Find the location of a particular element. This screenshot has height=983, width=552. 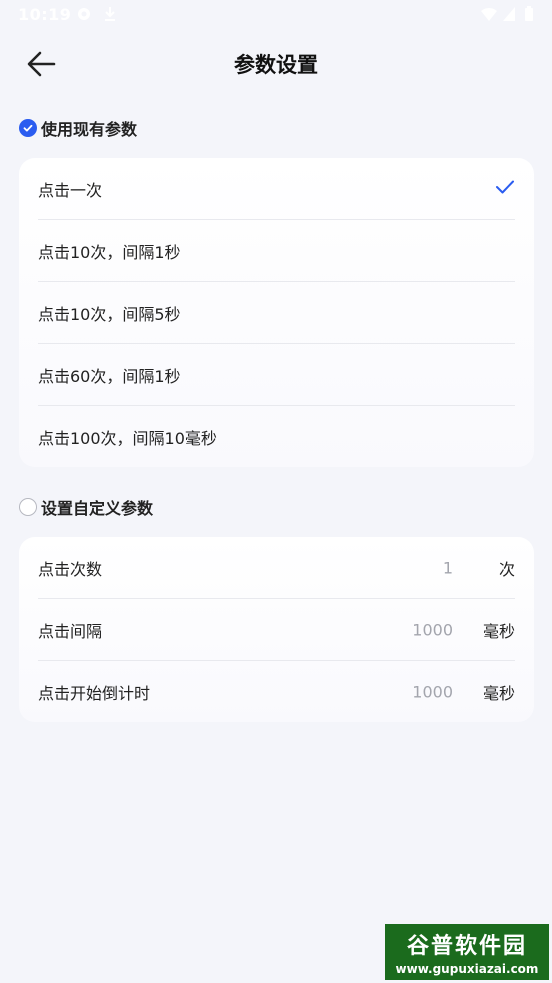

preset-option-10x-5s: 点击10次，间隔5秒 is located at coordinates (276, 312).